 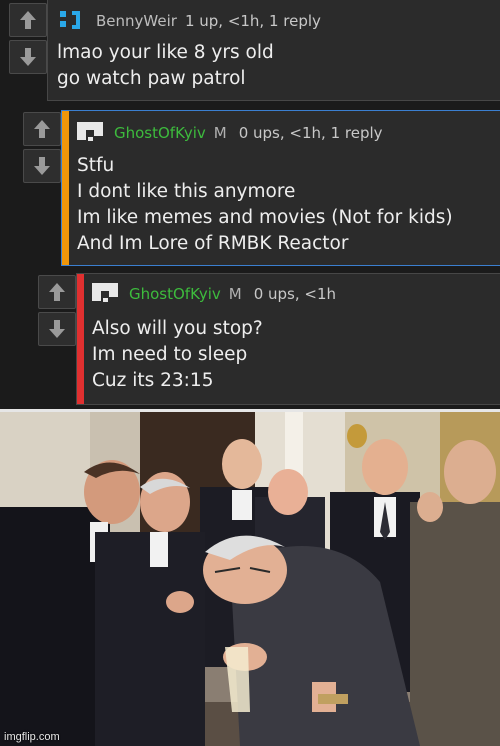 I want to click on comment-meta: 1 up, <1h, 1 reply, so click(x=252, y=21).